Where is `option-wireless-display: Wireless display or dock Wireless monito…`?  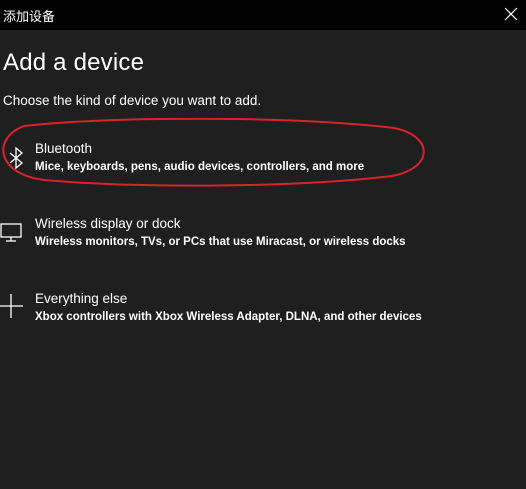 option-wireless-display: Wireless display or dock Wireless monito… is located at coordinates (263, 245).